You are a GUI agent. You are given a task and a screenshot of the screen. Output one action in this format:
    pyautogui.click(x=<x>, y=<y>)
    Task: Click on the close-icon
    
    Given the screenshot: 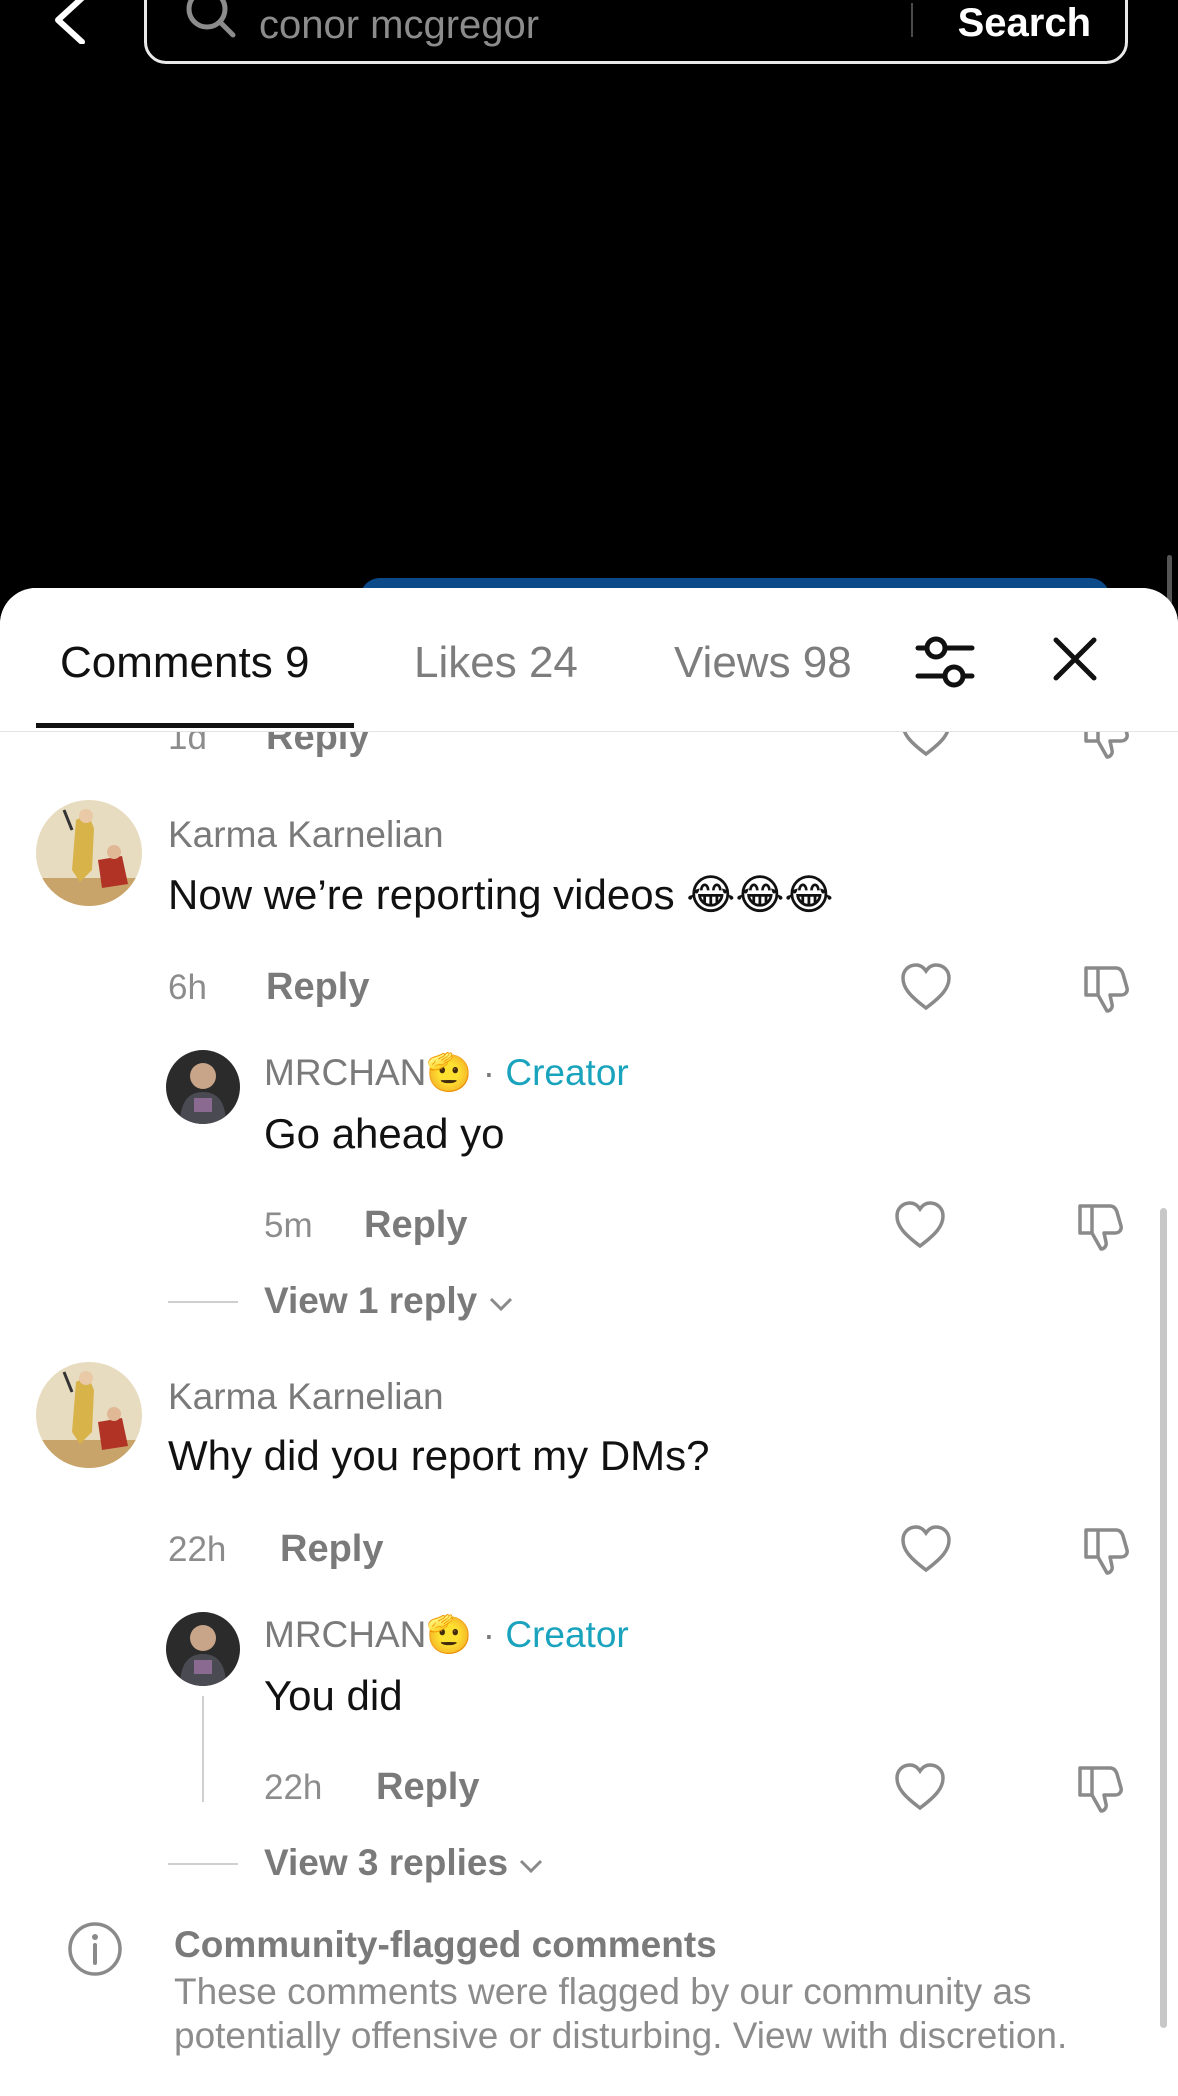 What is the action you would take?
    pyautogui.click(x=1075, y=659)
    